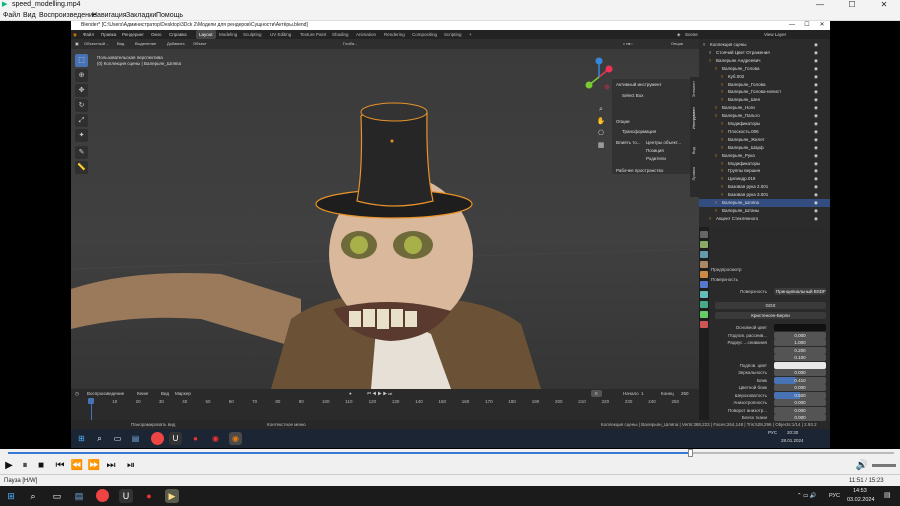  I want to click on blender-maximize-button: ☐, so click(807, 25).